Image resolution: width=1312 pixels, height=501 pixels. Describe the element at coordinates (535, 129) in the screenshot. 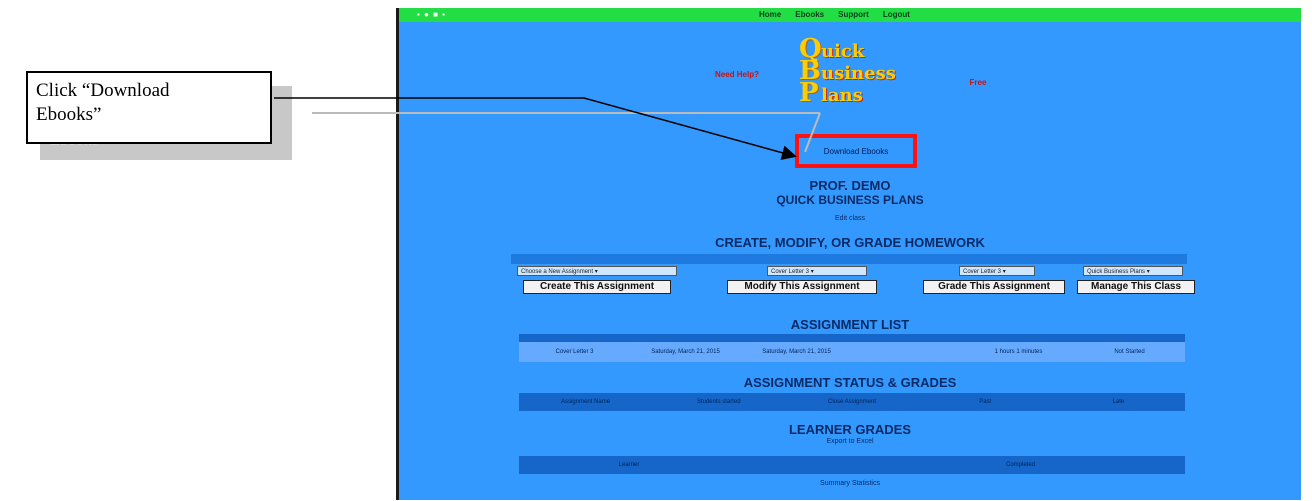

I see `callout-arrow` at that location.